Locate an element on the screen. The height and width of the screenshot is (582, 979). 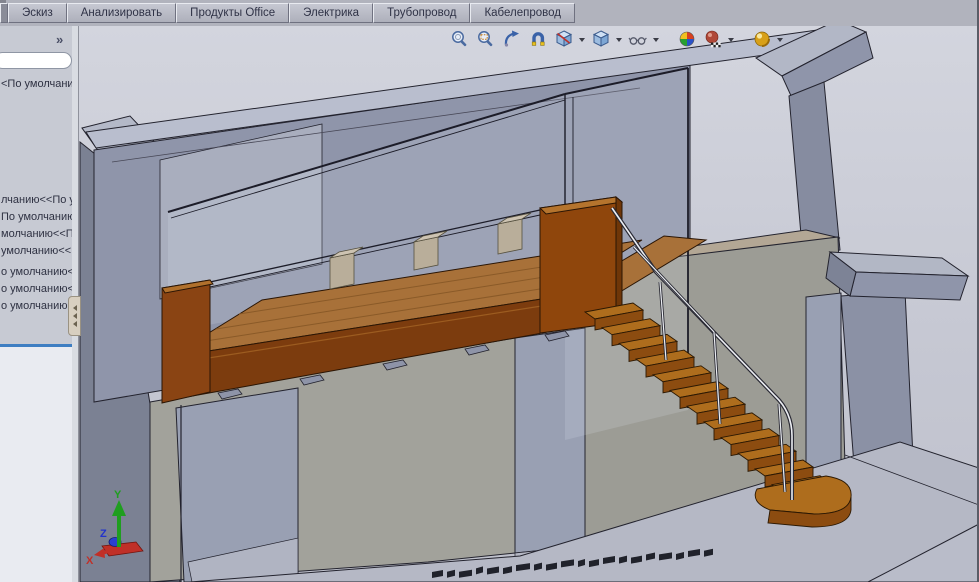
edit-appearance-button is located at coordinates (713, 39).